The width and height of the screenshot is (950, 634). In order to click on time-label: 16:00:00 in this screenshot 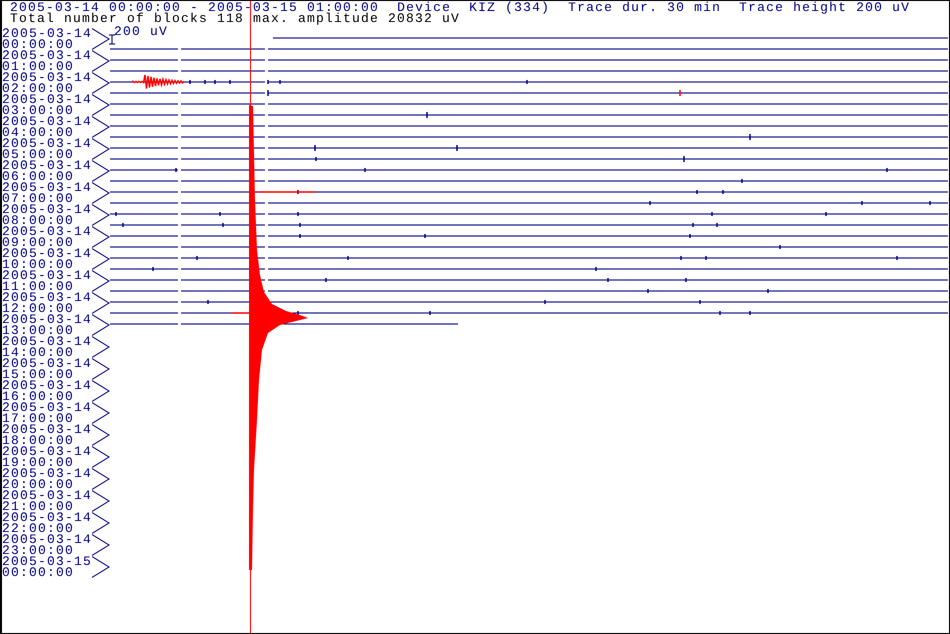, I will do `click(38, 396)`.